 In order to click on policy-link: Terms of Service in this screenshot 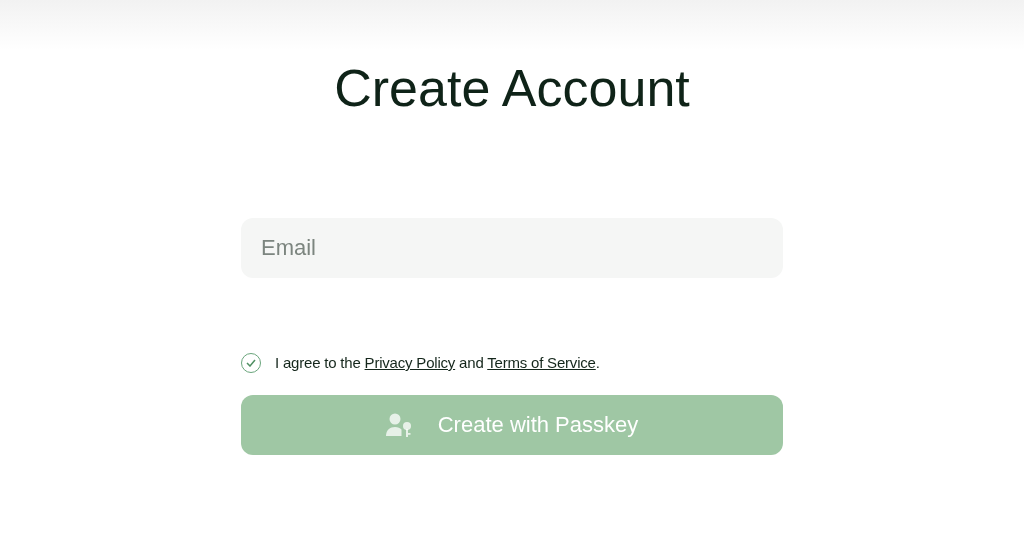, I will do `click(541, 362)`.